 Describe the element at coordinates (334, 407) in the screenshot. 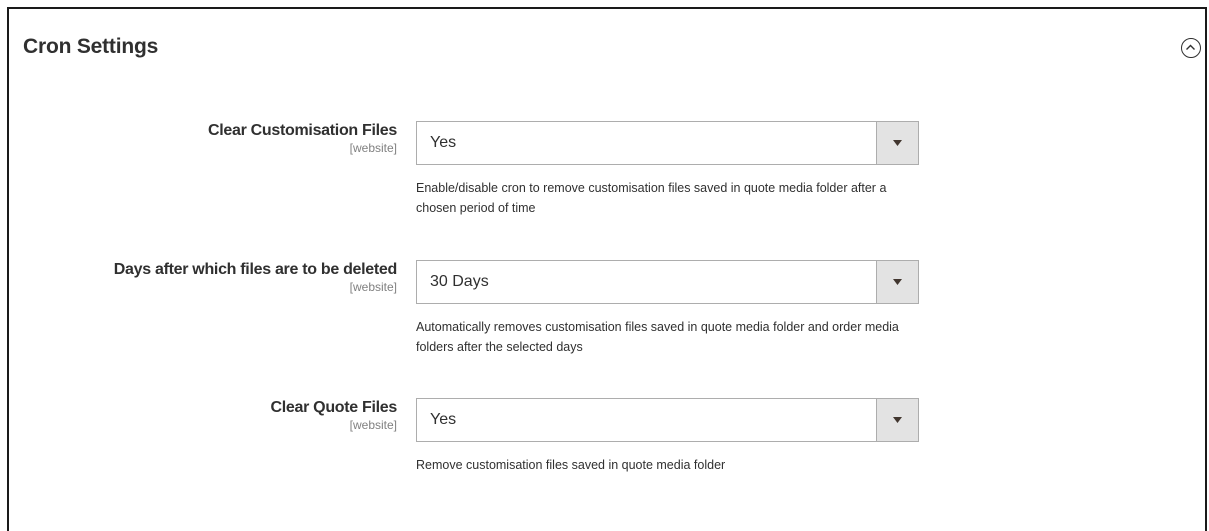

I see `field-label-text: Clear Quote Files` at that location.